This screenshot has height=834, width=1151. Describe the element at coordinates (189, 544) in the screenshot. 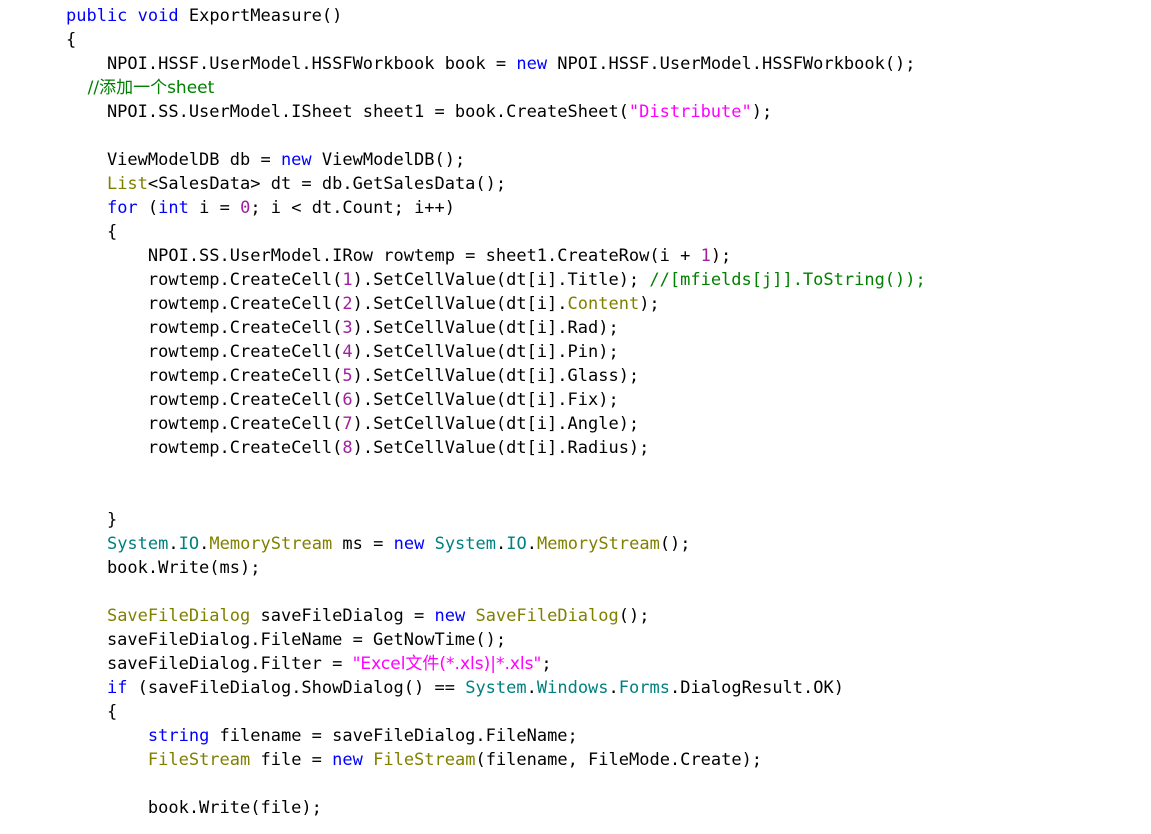

I see `code-token-ns: IO` at that location.